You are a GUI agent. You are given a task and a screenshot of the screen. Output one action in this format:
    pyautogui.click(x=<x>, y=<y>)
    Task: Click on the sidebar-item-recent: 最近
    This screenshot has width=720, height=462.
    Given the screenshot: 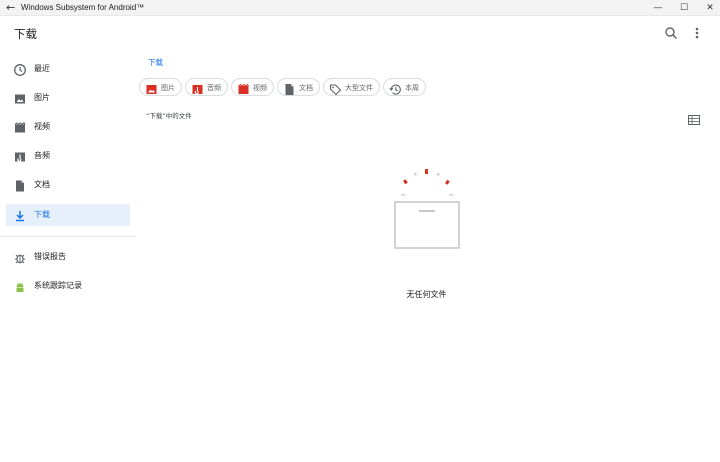 What is the action you would take?
    pyautogui.click(x=68, y=69)
    